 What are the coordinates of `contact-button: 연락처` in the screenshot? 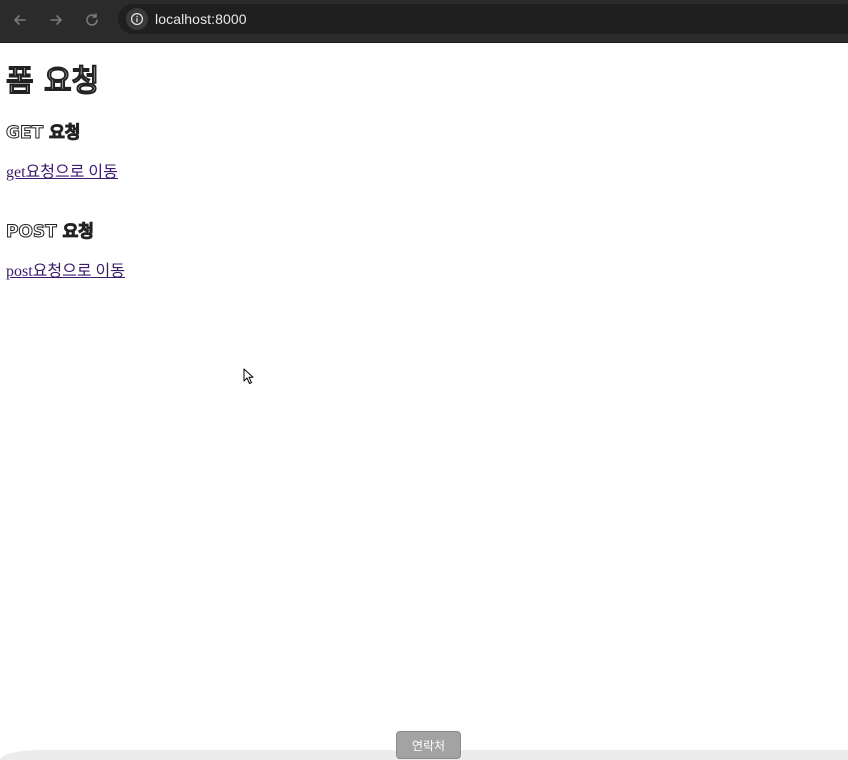 It's located at (428, 745).